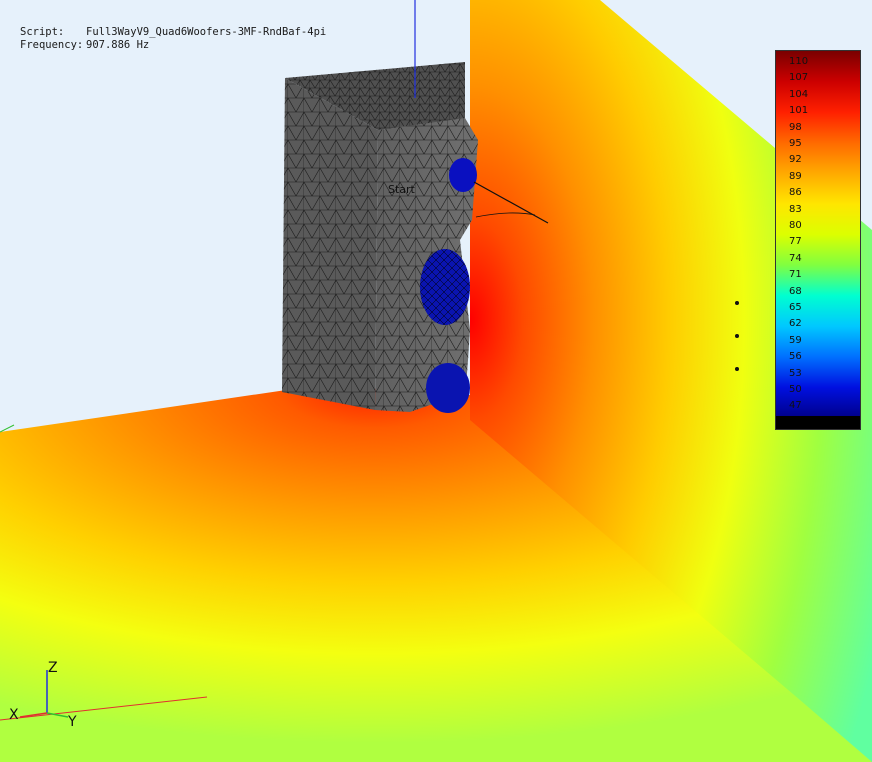  I want to click on start-label: Start, so click(402, 189).